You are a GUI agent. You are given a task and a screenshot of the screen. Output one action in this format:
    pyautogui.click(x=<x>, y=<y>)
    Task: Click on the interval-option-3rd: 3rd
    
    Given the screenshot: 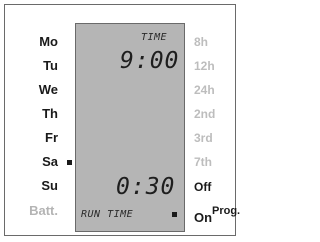 What is the action you would take?
    pyautogui.click(x=203, y=138)
    